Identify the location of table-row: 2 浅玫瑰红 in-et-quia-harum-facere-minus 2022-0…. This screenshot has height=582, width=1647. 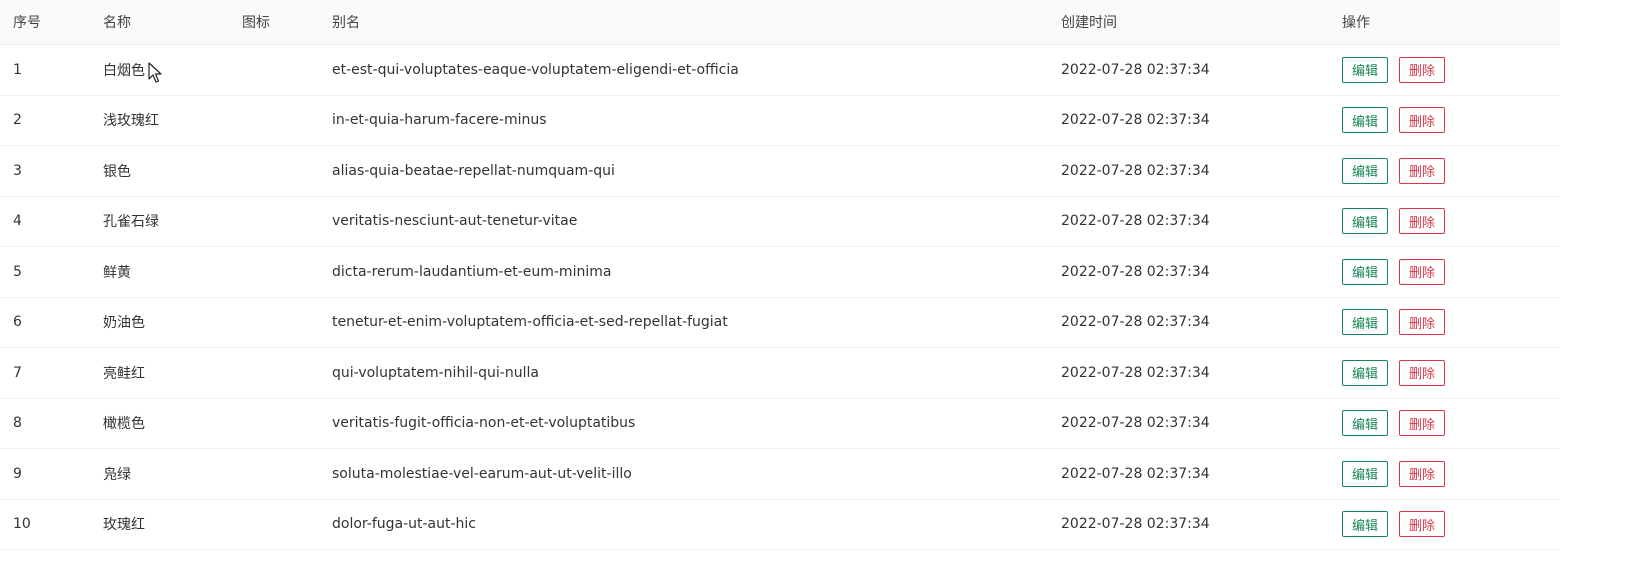
(780, 121).